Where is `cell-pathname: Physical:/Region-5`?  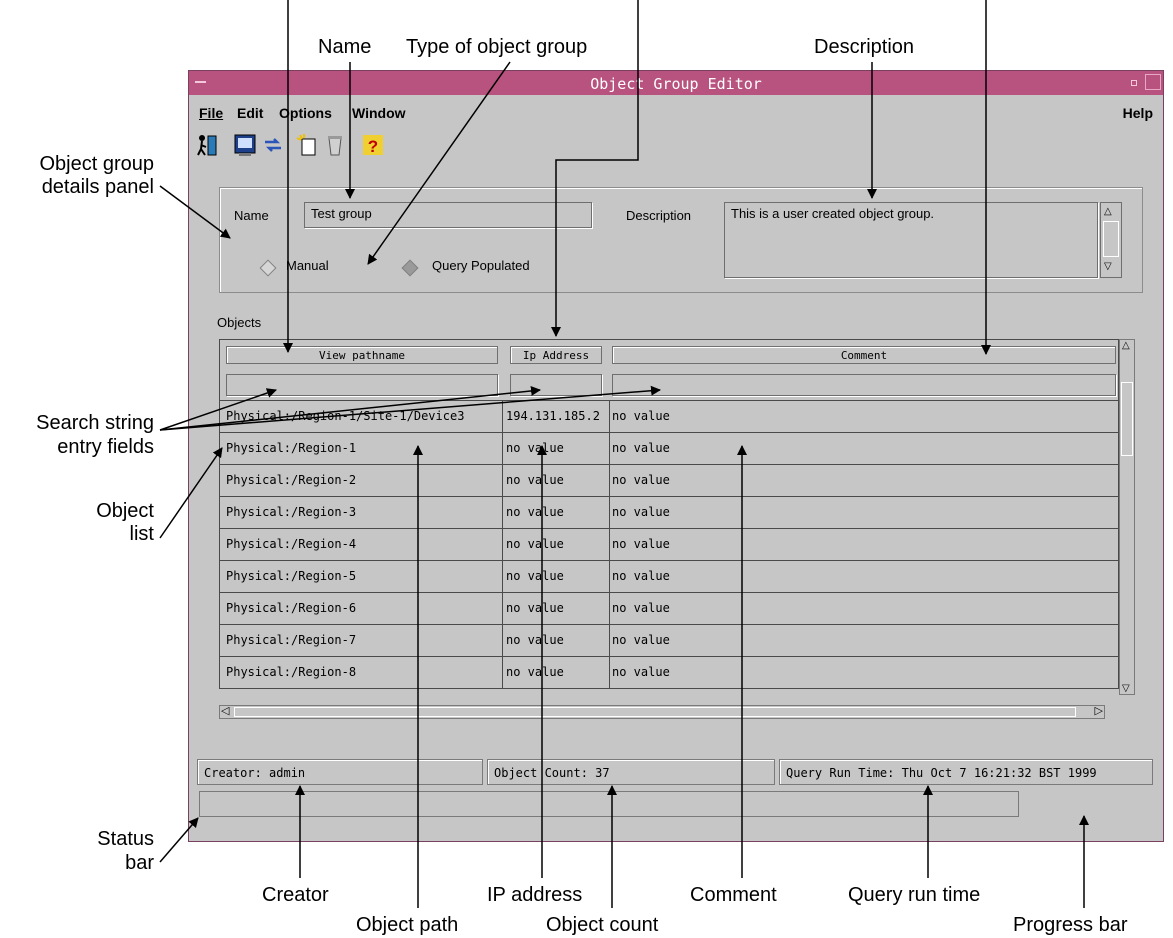
cell-pathname: Physical:/Region-5 is located at coordinates (291, 576).